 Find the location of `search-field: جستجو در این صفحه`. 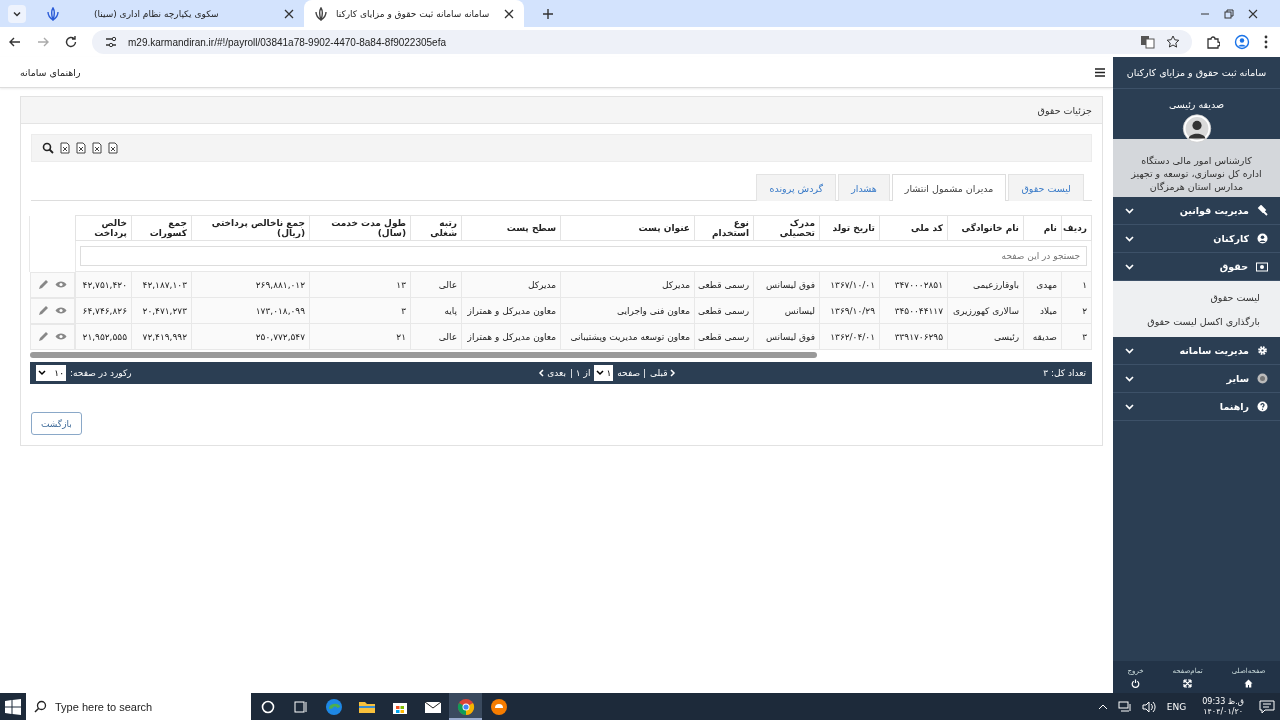

search-field: جستجو در این صفحه is located at coordinates (583, 256).